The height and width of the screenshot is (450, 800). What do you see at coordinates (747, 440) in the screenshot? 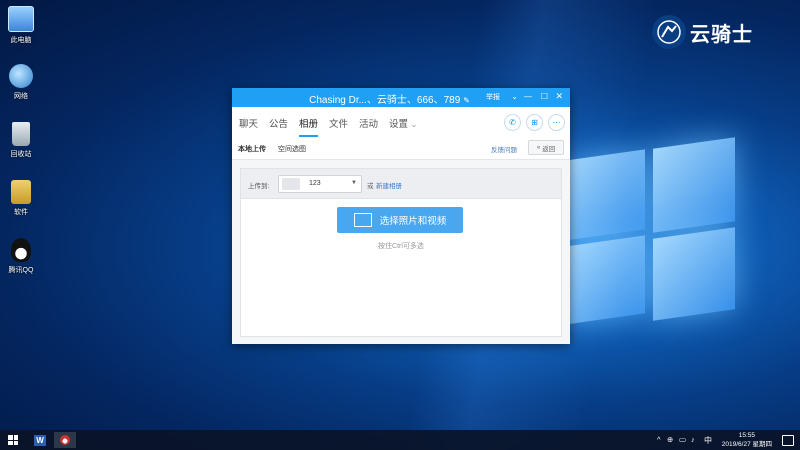
I see `system-clock: 15:55 2019/6/27 星期四` at bounding box center [747, 440].